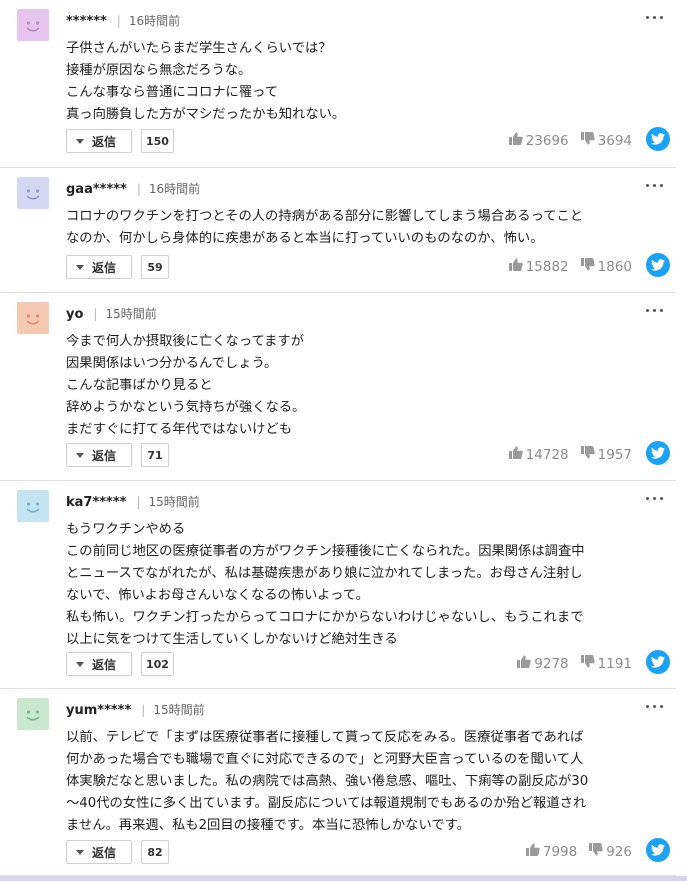 The height and width of the screenshot is (881, 687). What do you see at coordinates (368, 267) in the screenshot?
I see `comment-actions: 返信 59 15882 1860` at bounding box center [368, 267].